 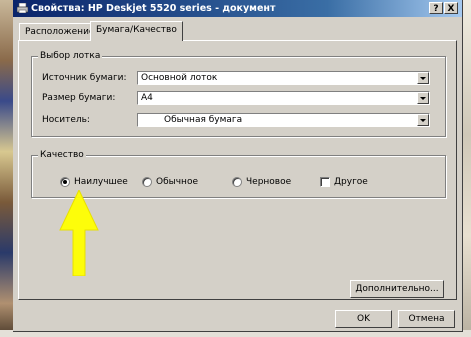 I want to click on media-value: Обычная бумага, so click(x=203, y=120).